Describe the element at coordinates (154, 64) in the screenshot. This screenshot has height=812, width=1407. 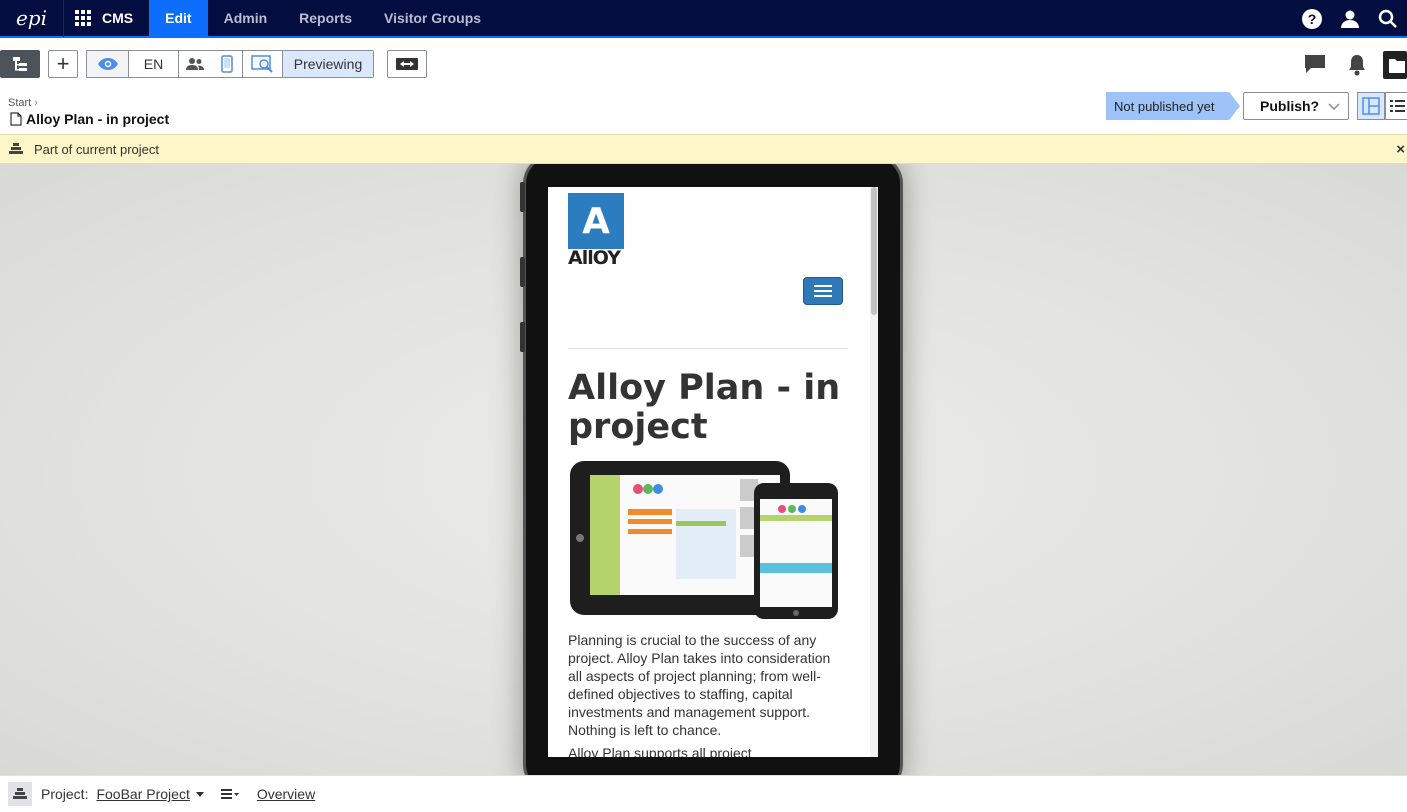
I see `language-selector: EN` at that location.